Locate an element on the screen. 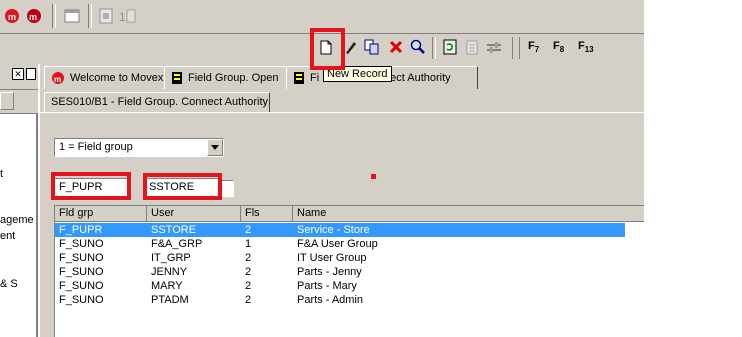  tree-text-fragment: ent is located at coordinates (7, 236).